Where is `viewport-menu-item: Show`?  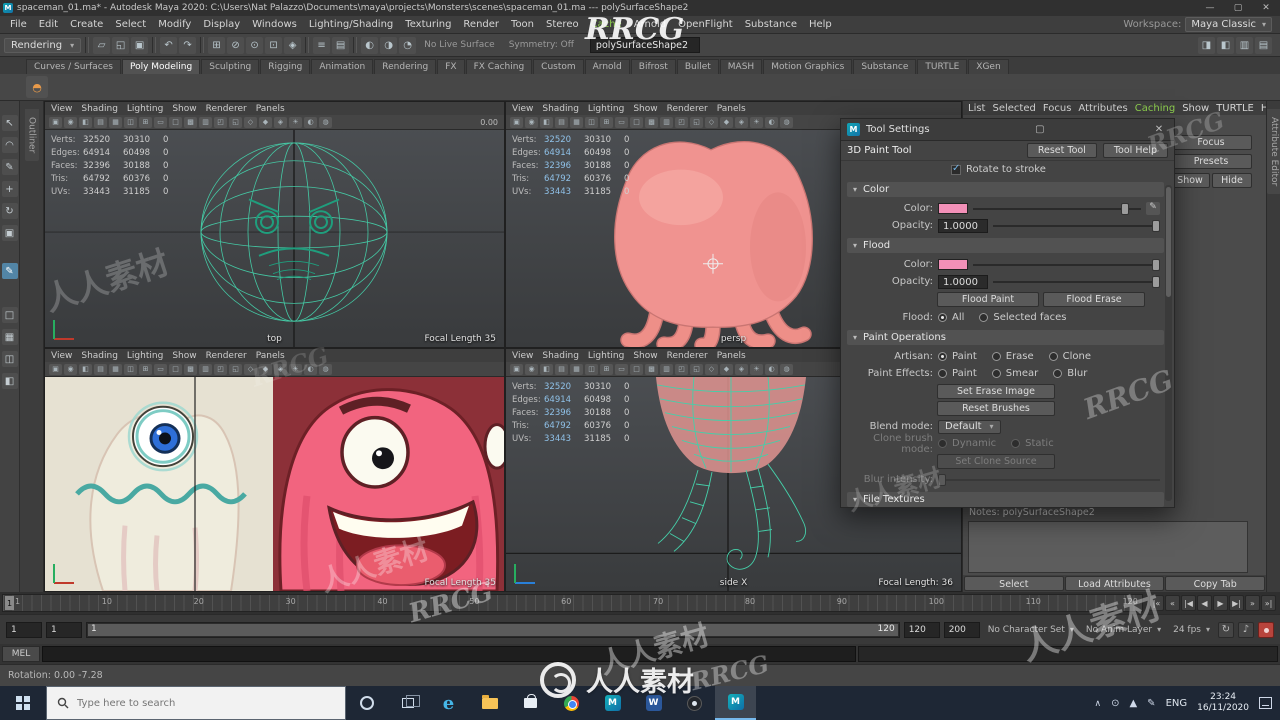
viewport-menu-item: Show is located at coordinates (184, 109).